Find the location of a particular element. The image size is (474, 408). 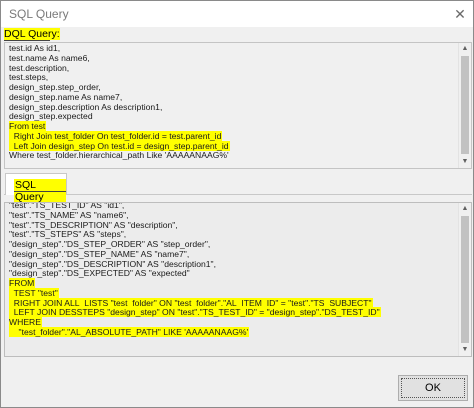

code-line-text: test.id As id1, is located at coordinates (35, 48).